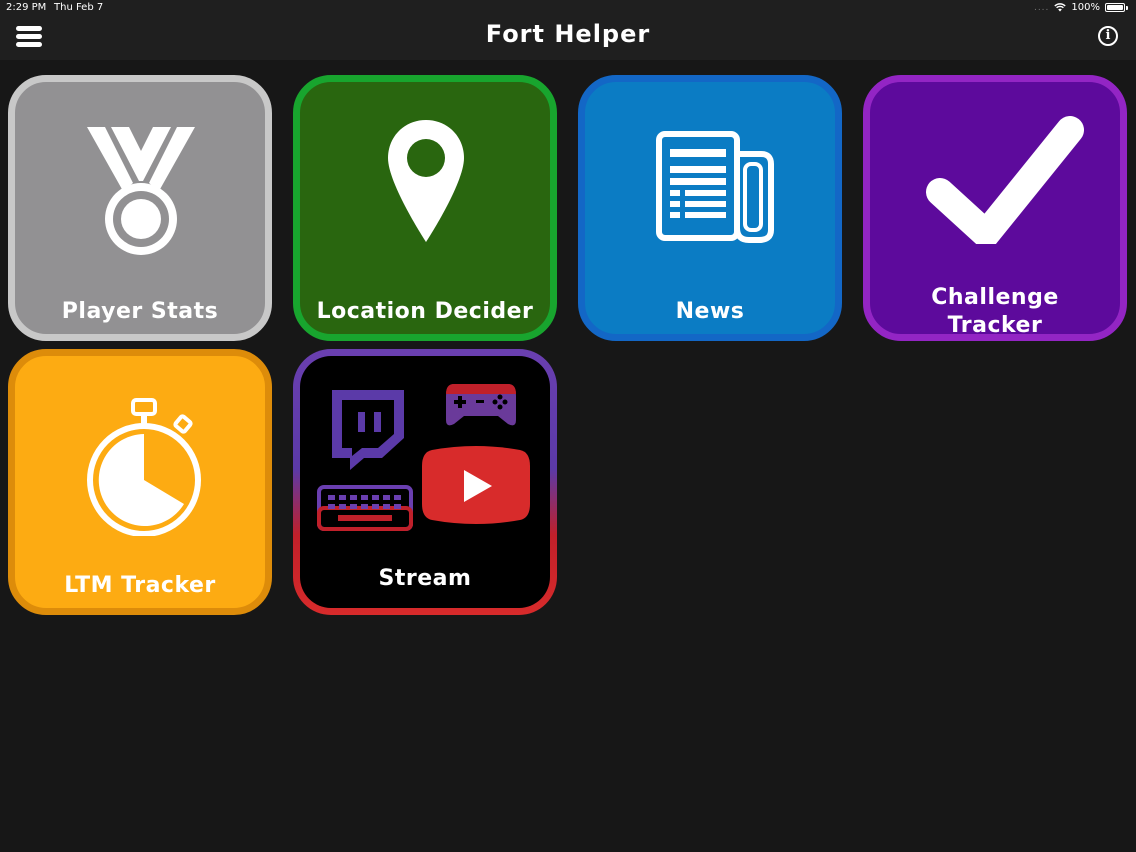  I want to click on tile-news: News, so click(710, 208).